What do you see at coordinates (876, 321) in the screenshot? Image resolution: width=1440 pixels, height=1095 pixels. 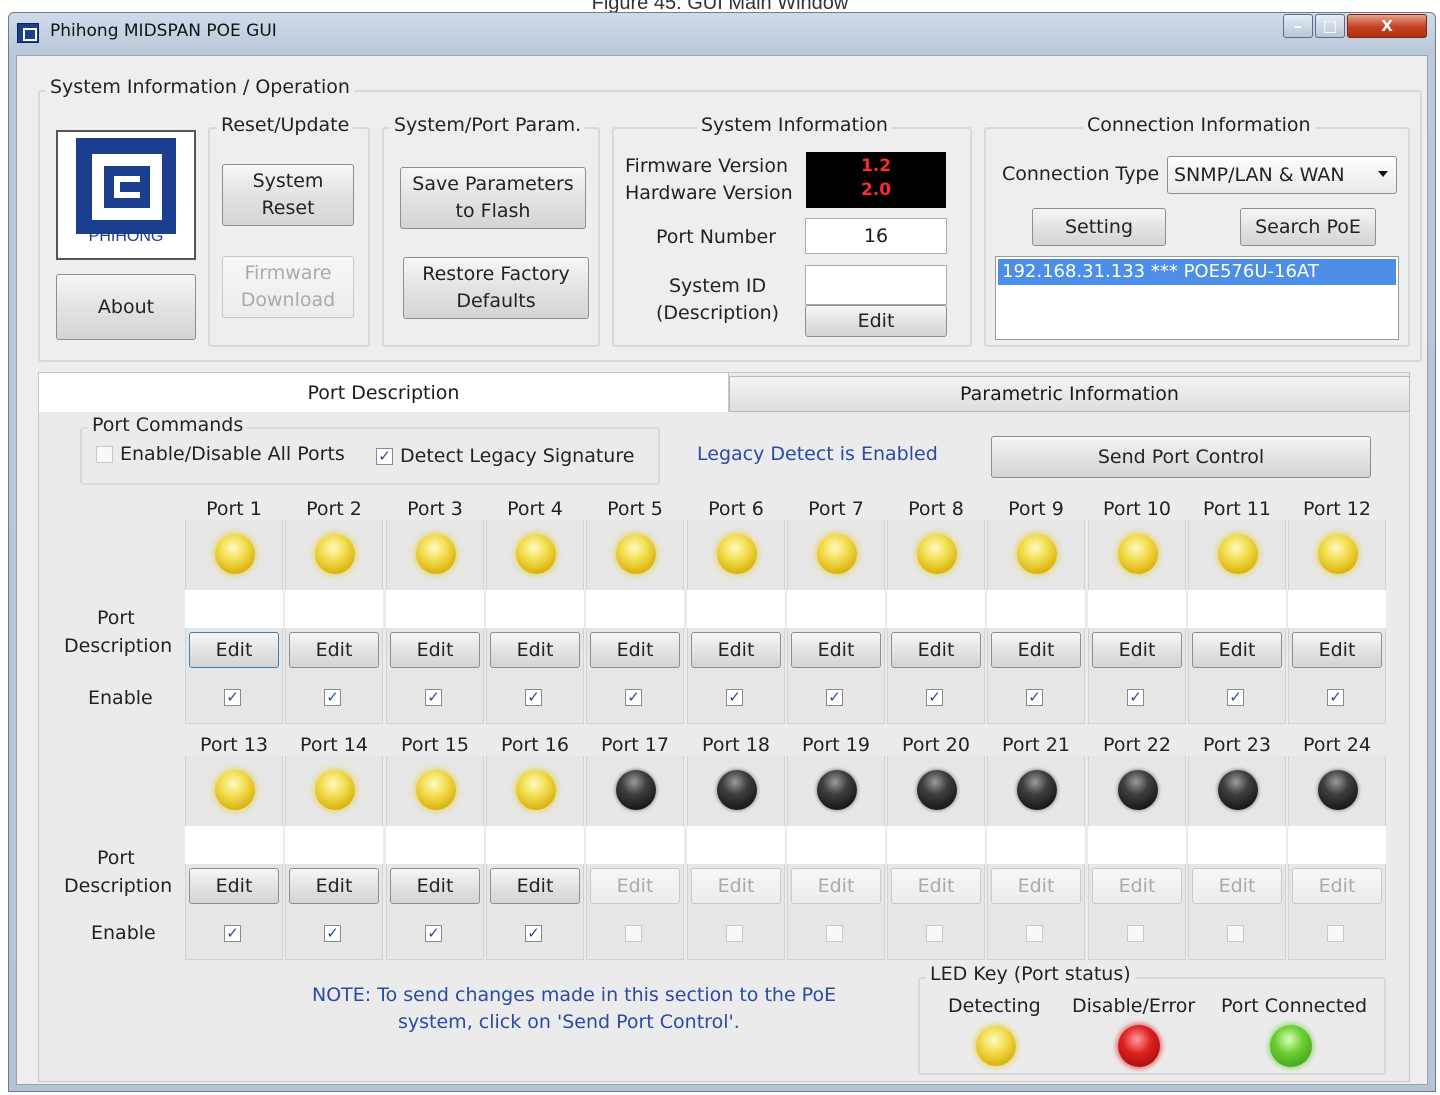 I see `system-id-edit-button: Edit` at bounding box center [876, 321].